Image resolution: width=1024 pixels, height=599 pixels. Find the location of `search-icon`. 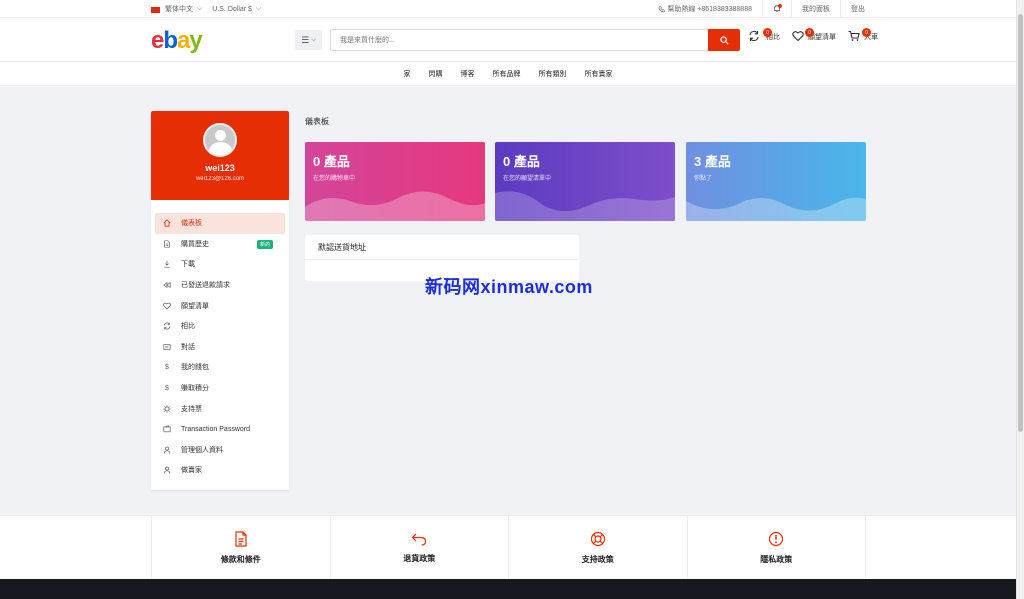

search-icon is located at coordinates (724, 40).